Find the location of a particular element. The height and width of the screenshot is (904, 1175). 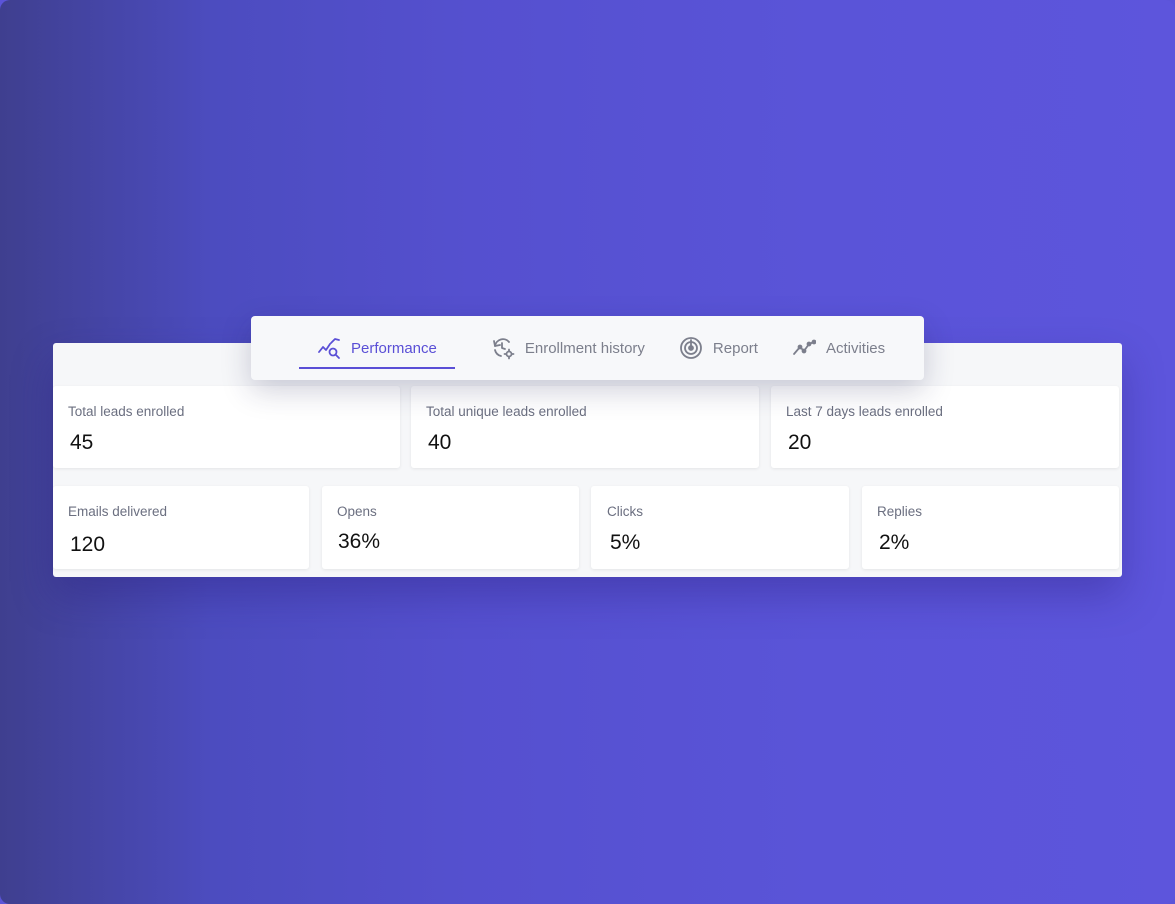

tab-label: Enrollment history is located at coordinates (584, 348).